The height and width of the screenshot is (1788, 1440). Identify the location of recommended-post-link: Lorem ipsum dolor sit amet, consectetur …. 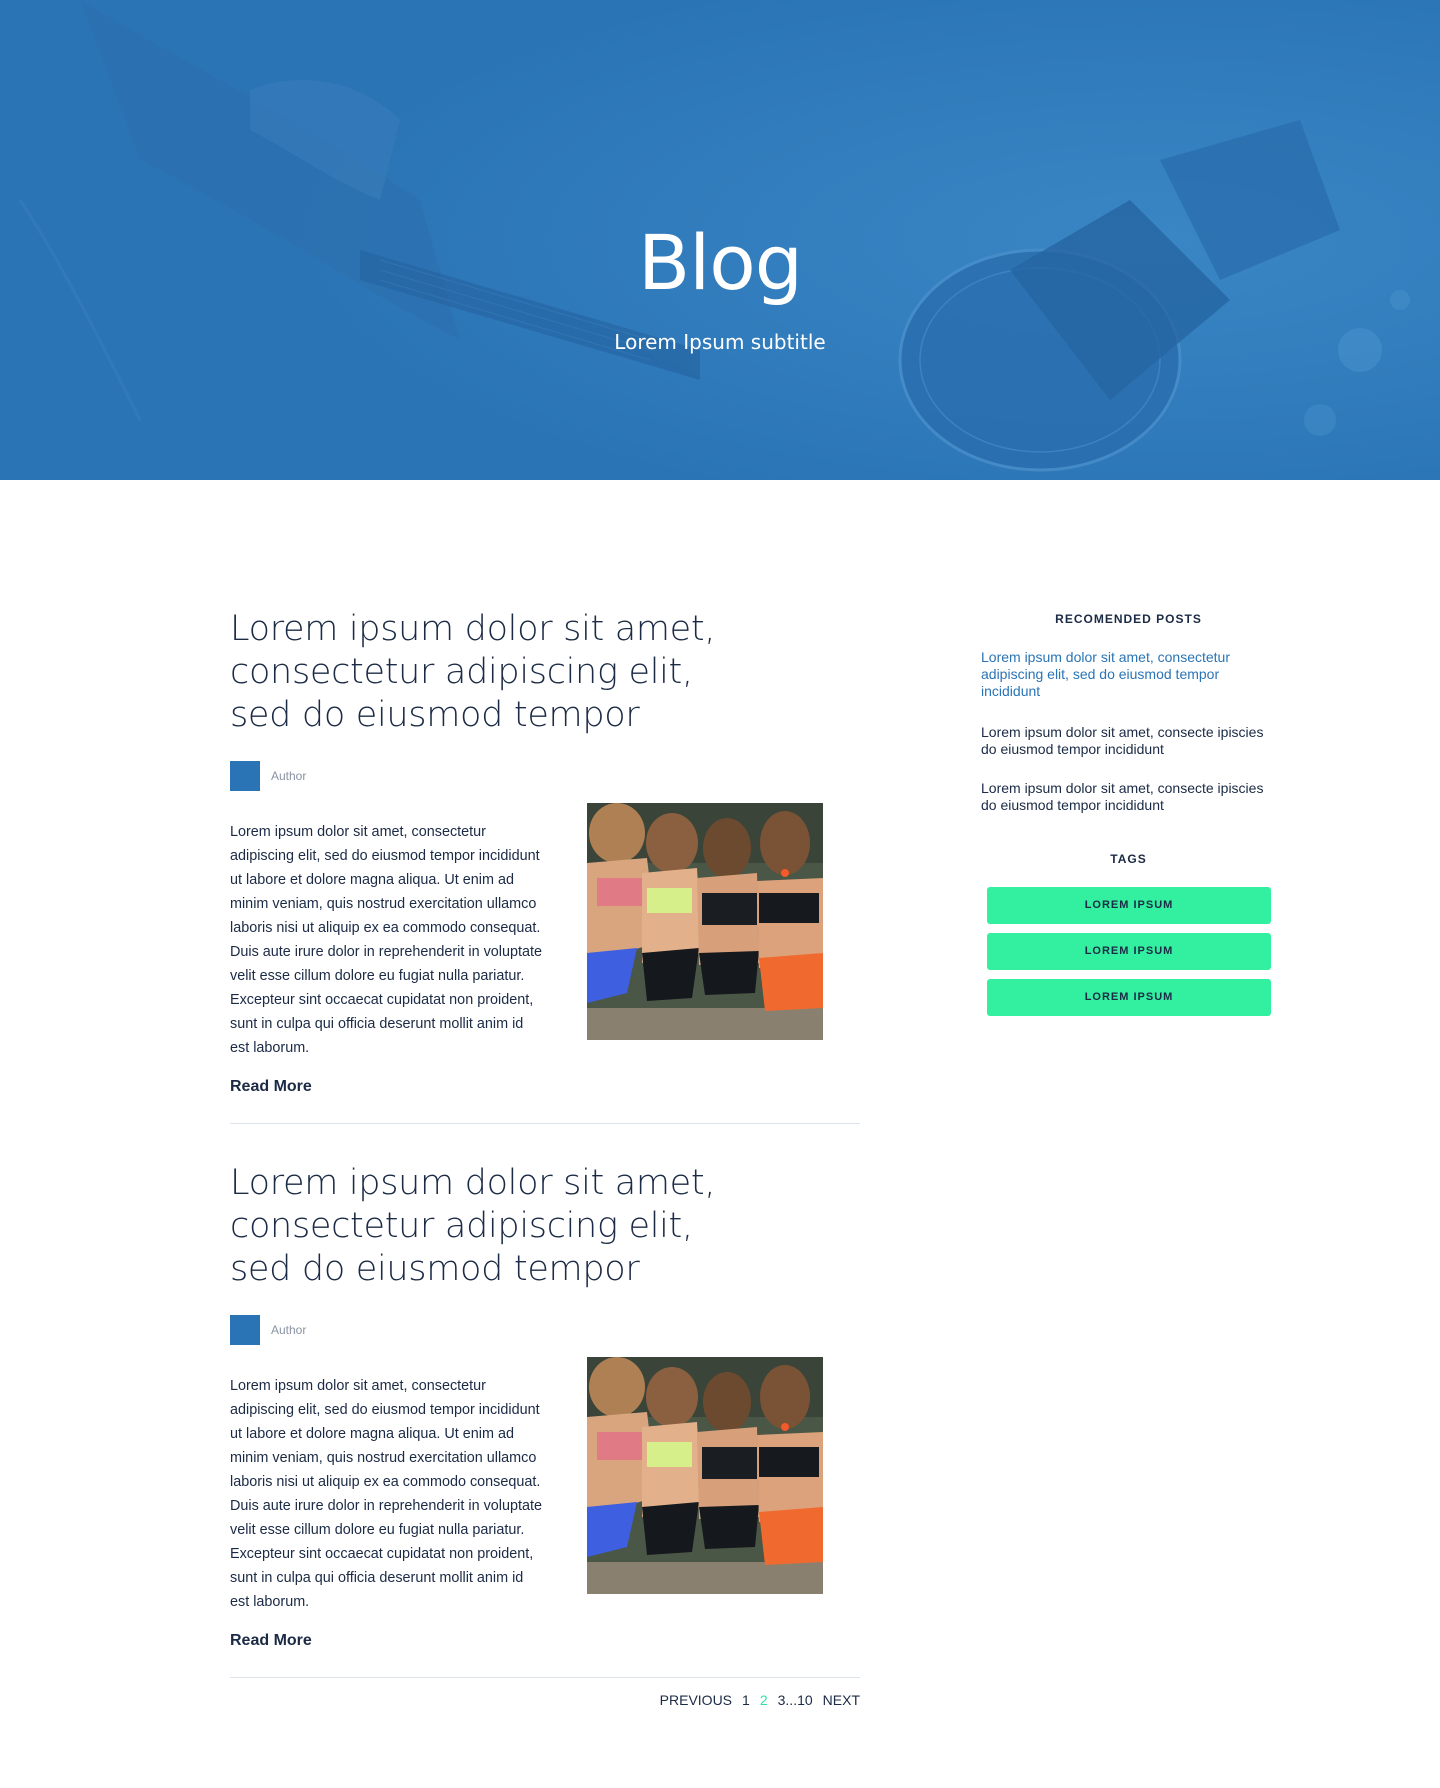
(1128, 674).